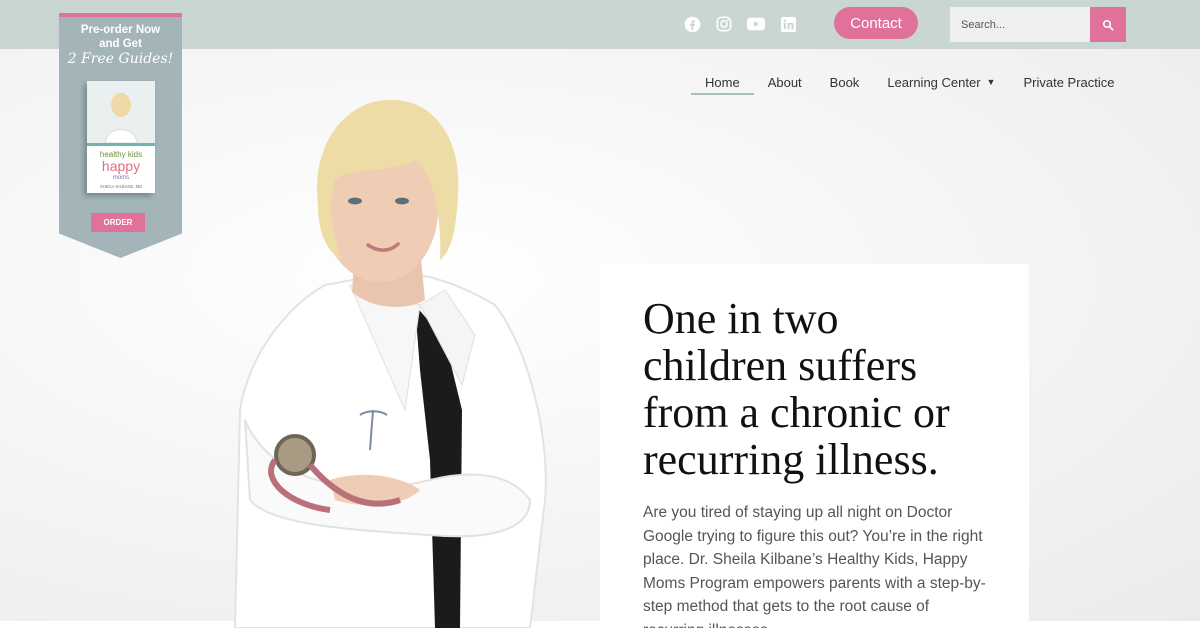  Describe the element at coordinates (121, 186) in the screenshot. I see `book-author: SHEILA KILBANE, MD` at that location.